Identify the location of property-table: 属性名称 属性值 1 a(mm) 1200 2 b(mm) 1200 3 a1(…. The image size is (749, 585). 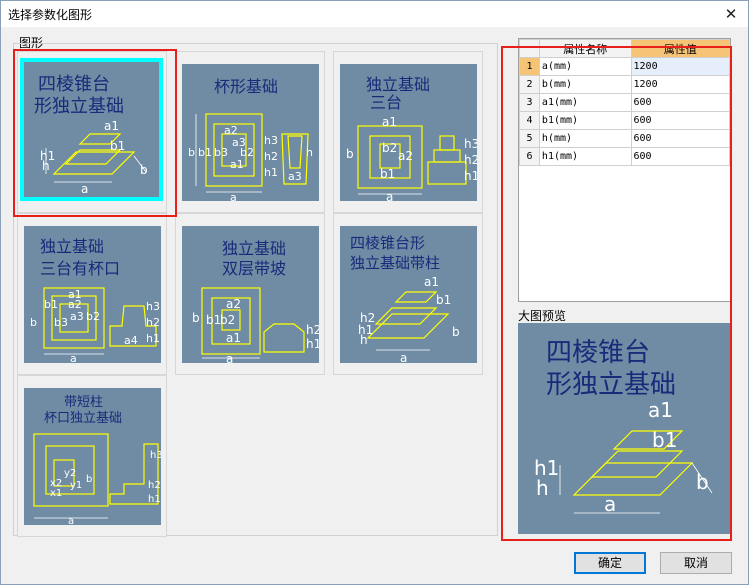
(625, 102).